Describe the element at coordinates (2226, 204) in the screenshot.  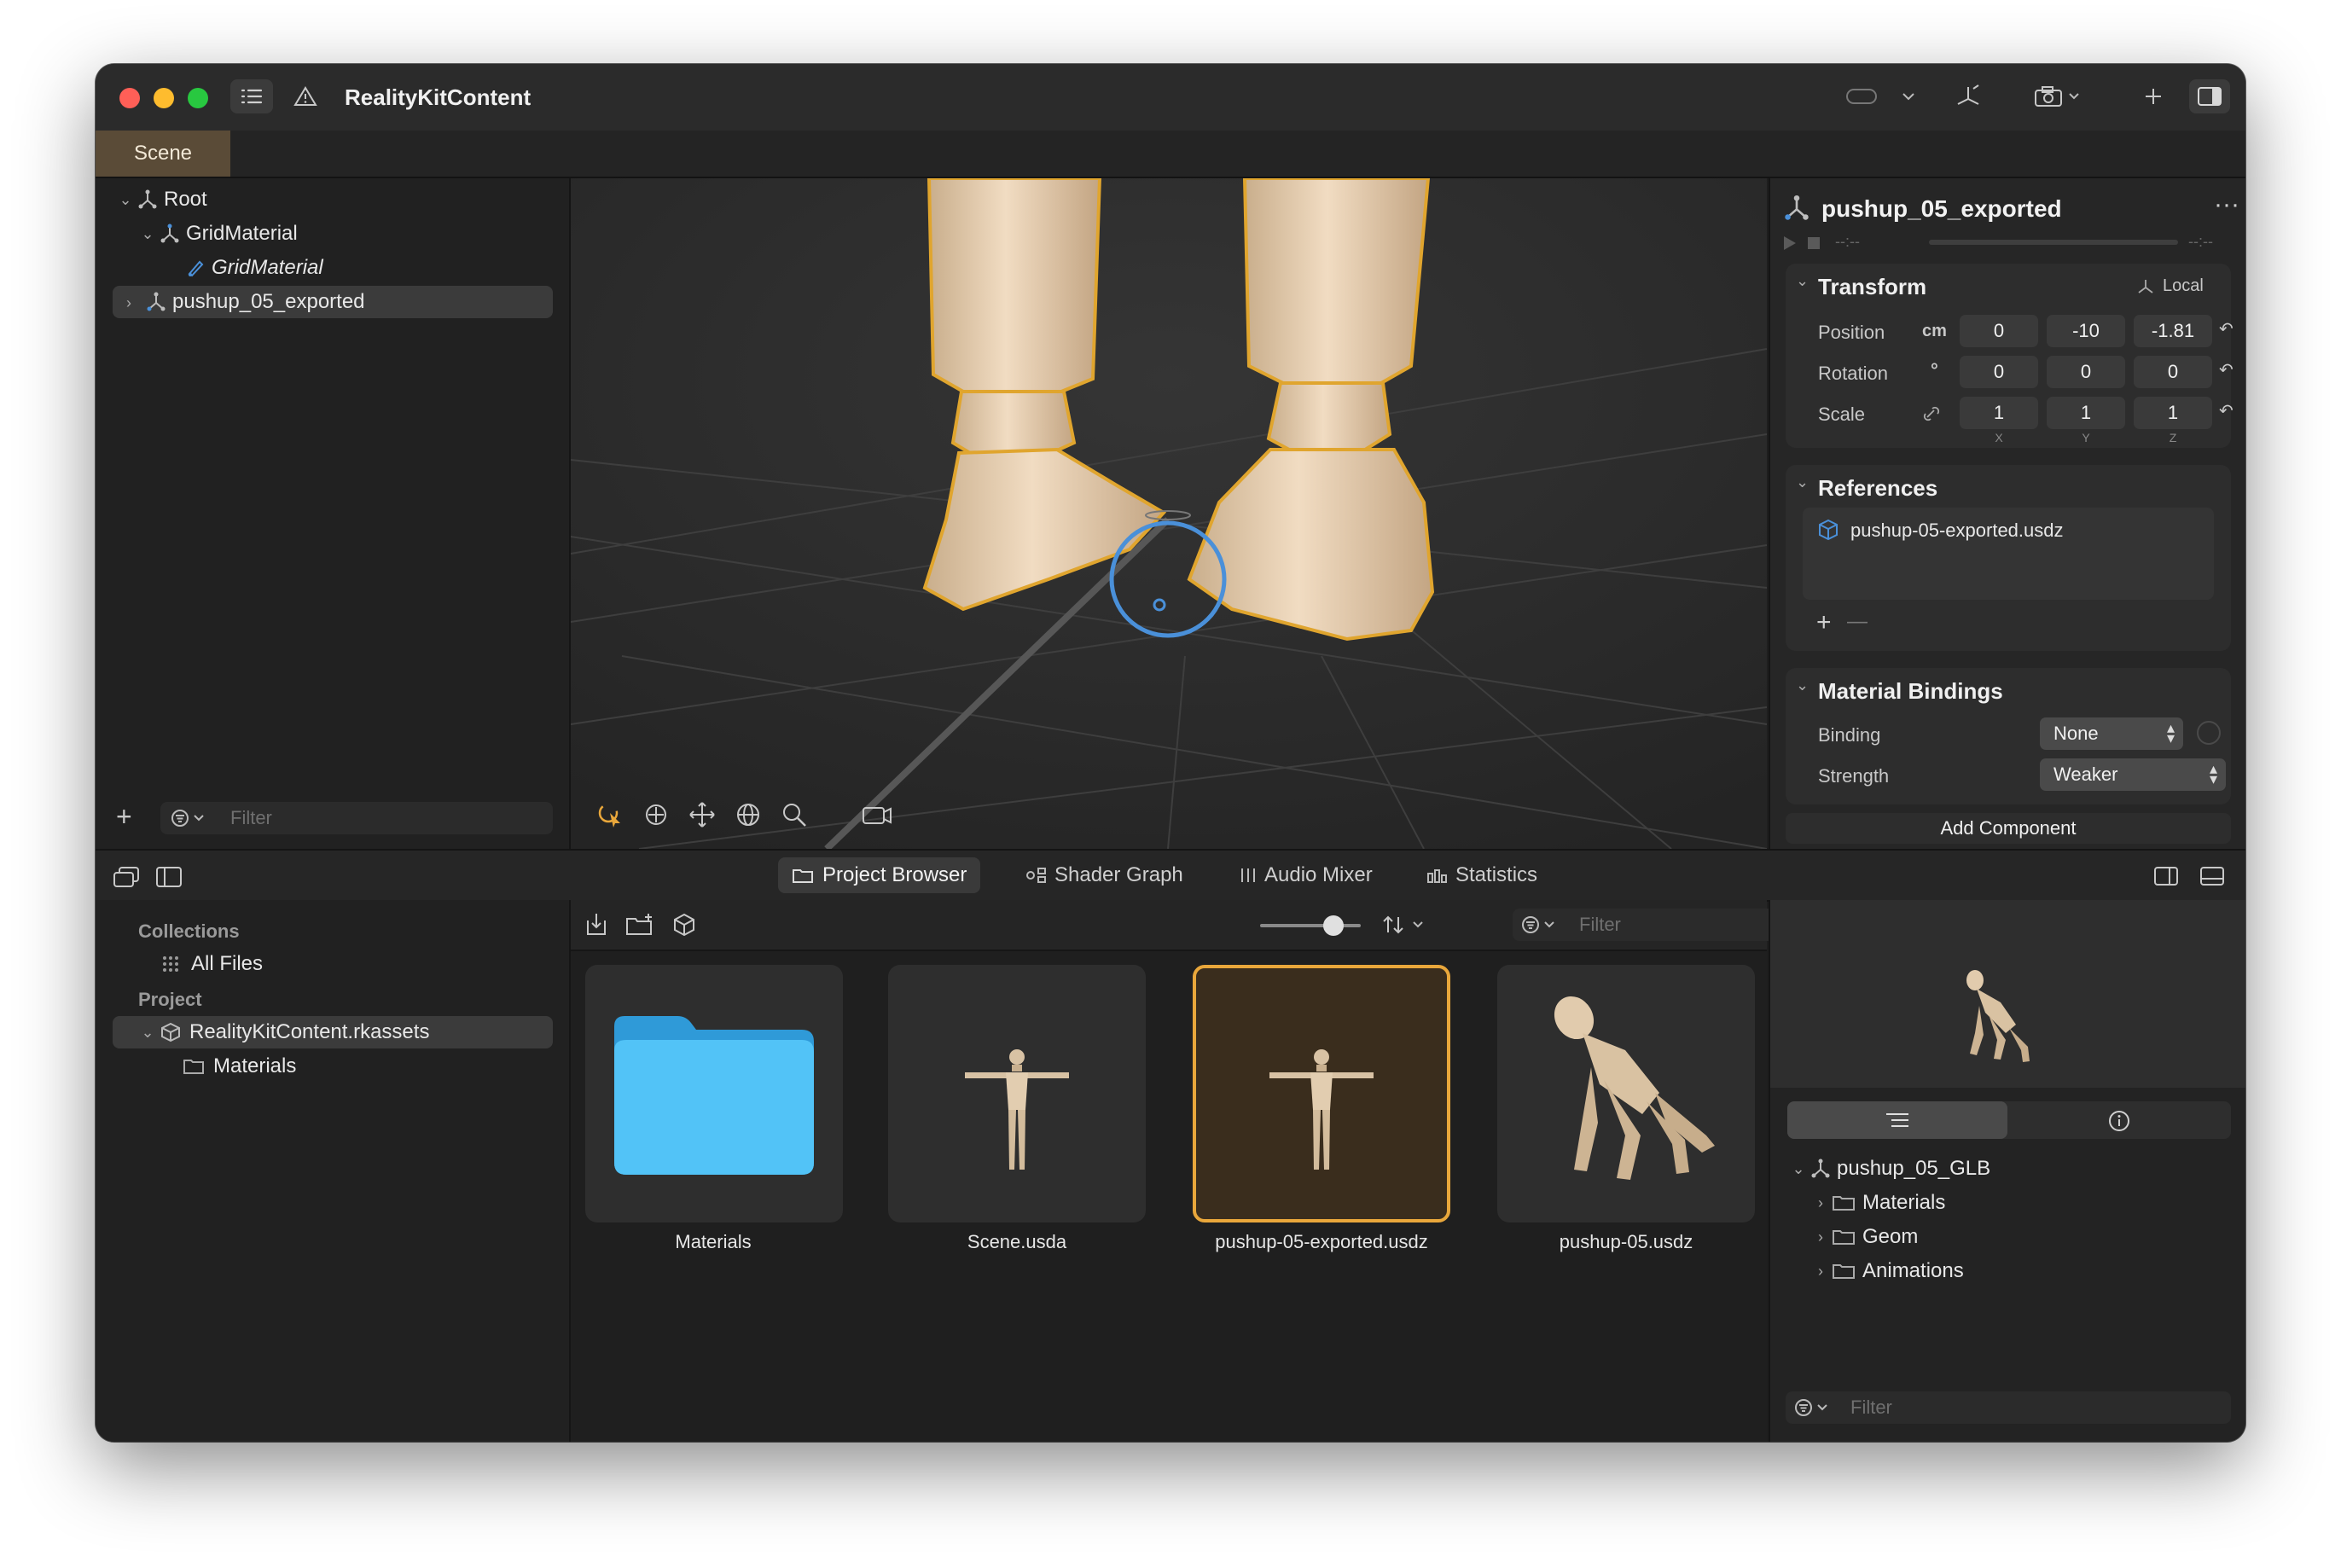
I see `more-icon: ···` at that location.